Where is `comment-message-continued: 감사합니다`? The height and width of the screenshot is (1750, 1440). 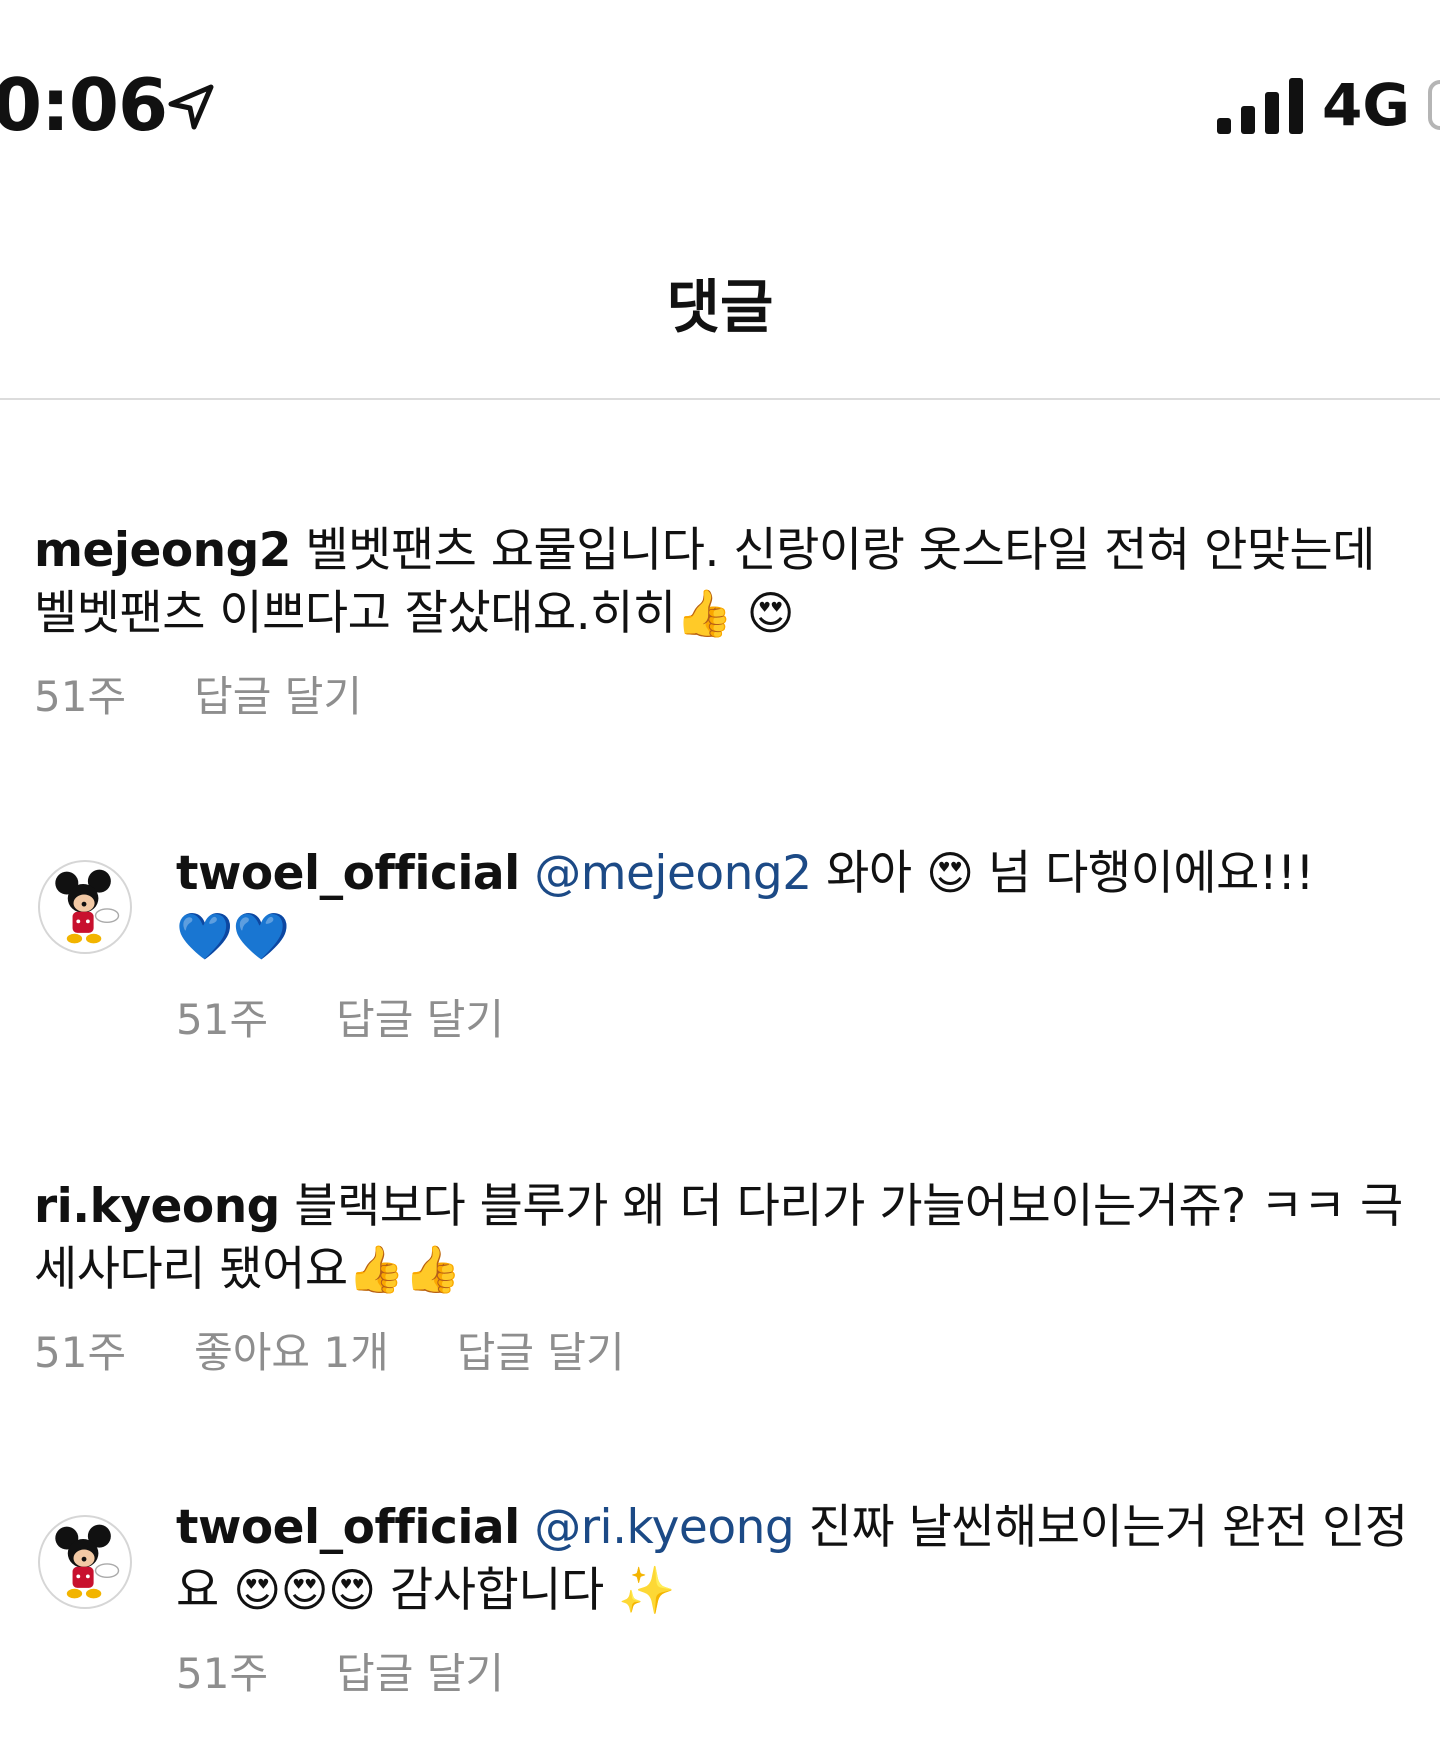 comment-message-continued: 감사합니다 is located at coordinates (497, 1590).